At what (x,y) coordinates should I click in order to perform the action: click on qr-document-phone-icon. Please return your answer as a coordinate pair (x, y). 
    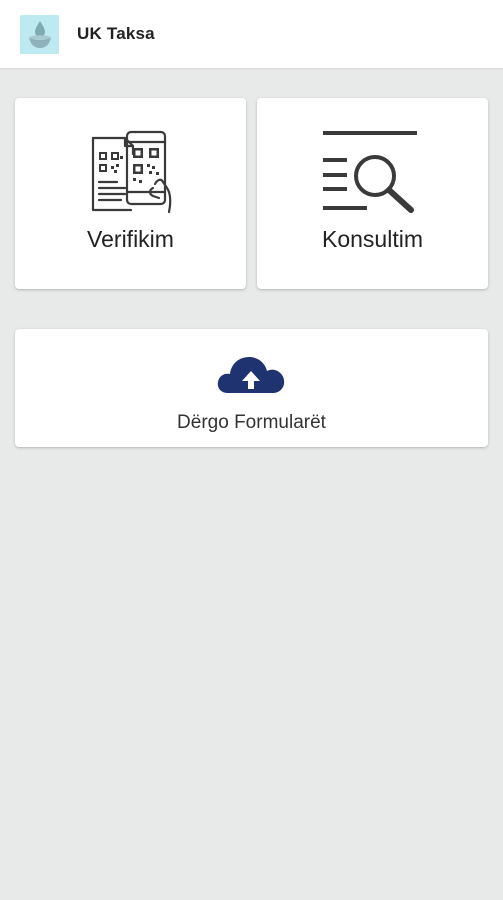
    Looking at the image, I should click on (131, 172).